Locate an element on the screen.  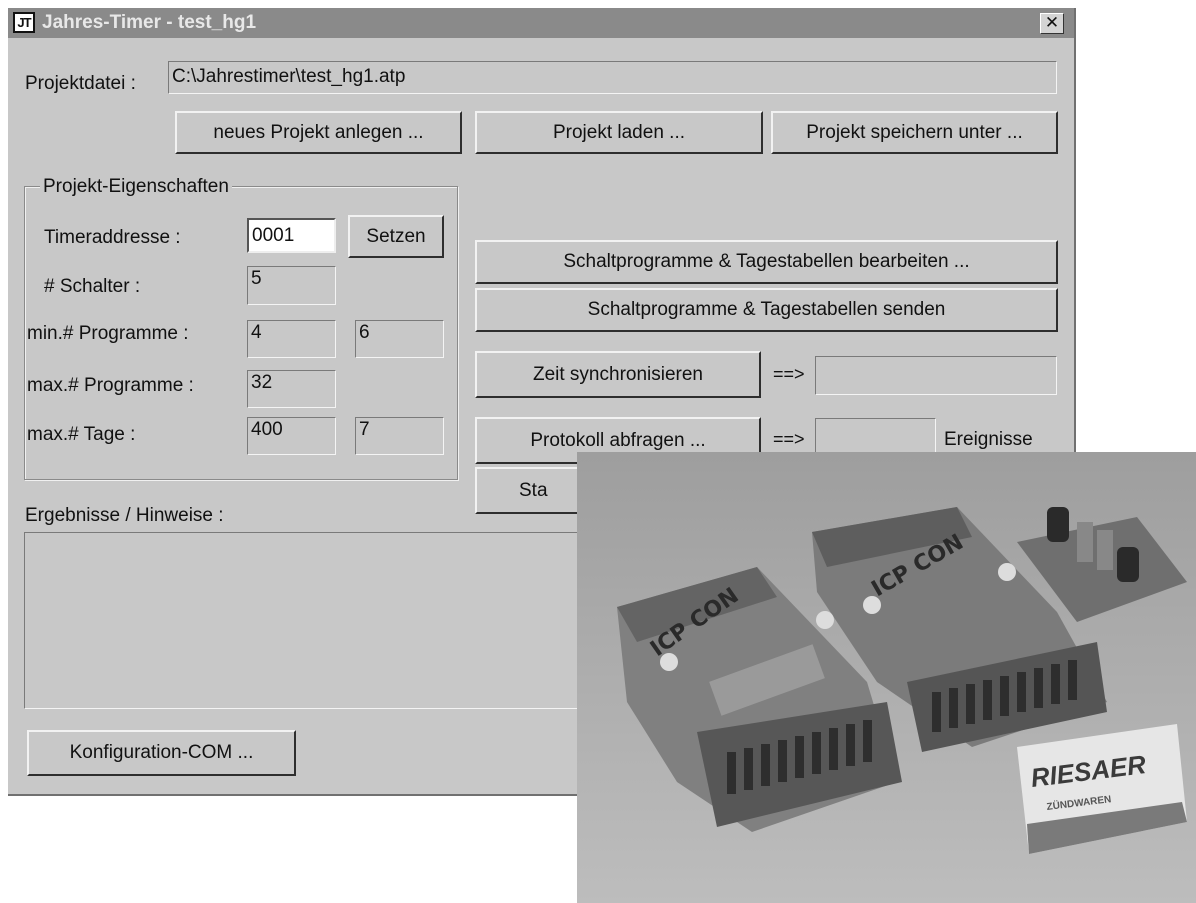
results-label: Ergebnisse / Hinweise : is located at coordinates (124, 515).